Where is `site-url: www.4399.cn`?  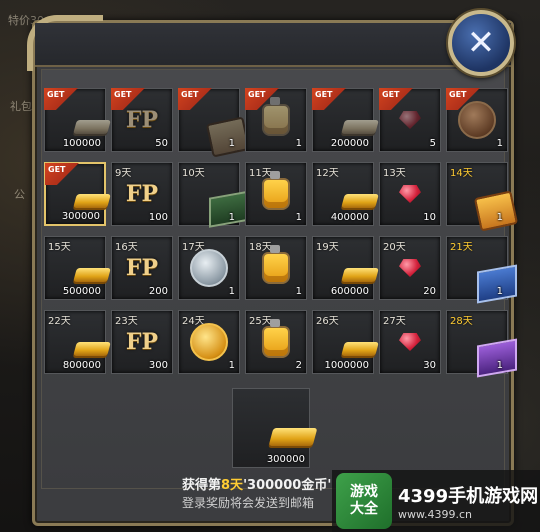
site-url: www.4399.cn is located at coordinates (435, 514).